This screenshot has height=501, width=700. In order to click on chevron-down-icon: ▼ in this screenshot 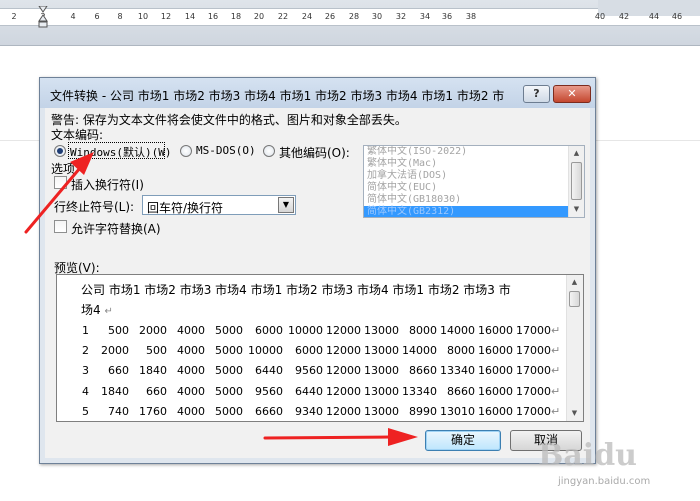, I will do `click(286, 205)`.